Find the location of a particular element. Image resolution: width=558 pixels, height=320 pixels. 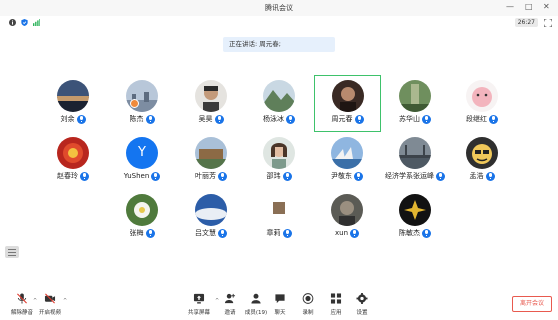

participant-name: 叶丽芳 is located at coordinates (205, 176).